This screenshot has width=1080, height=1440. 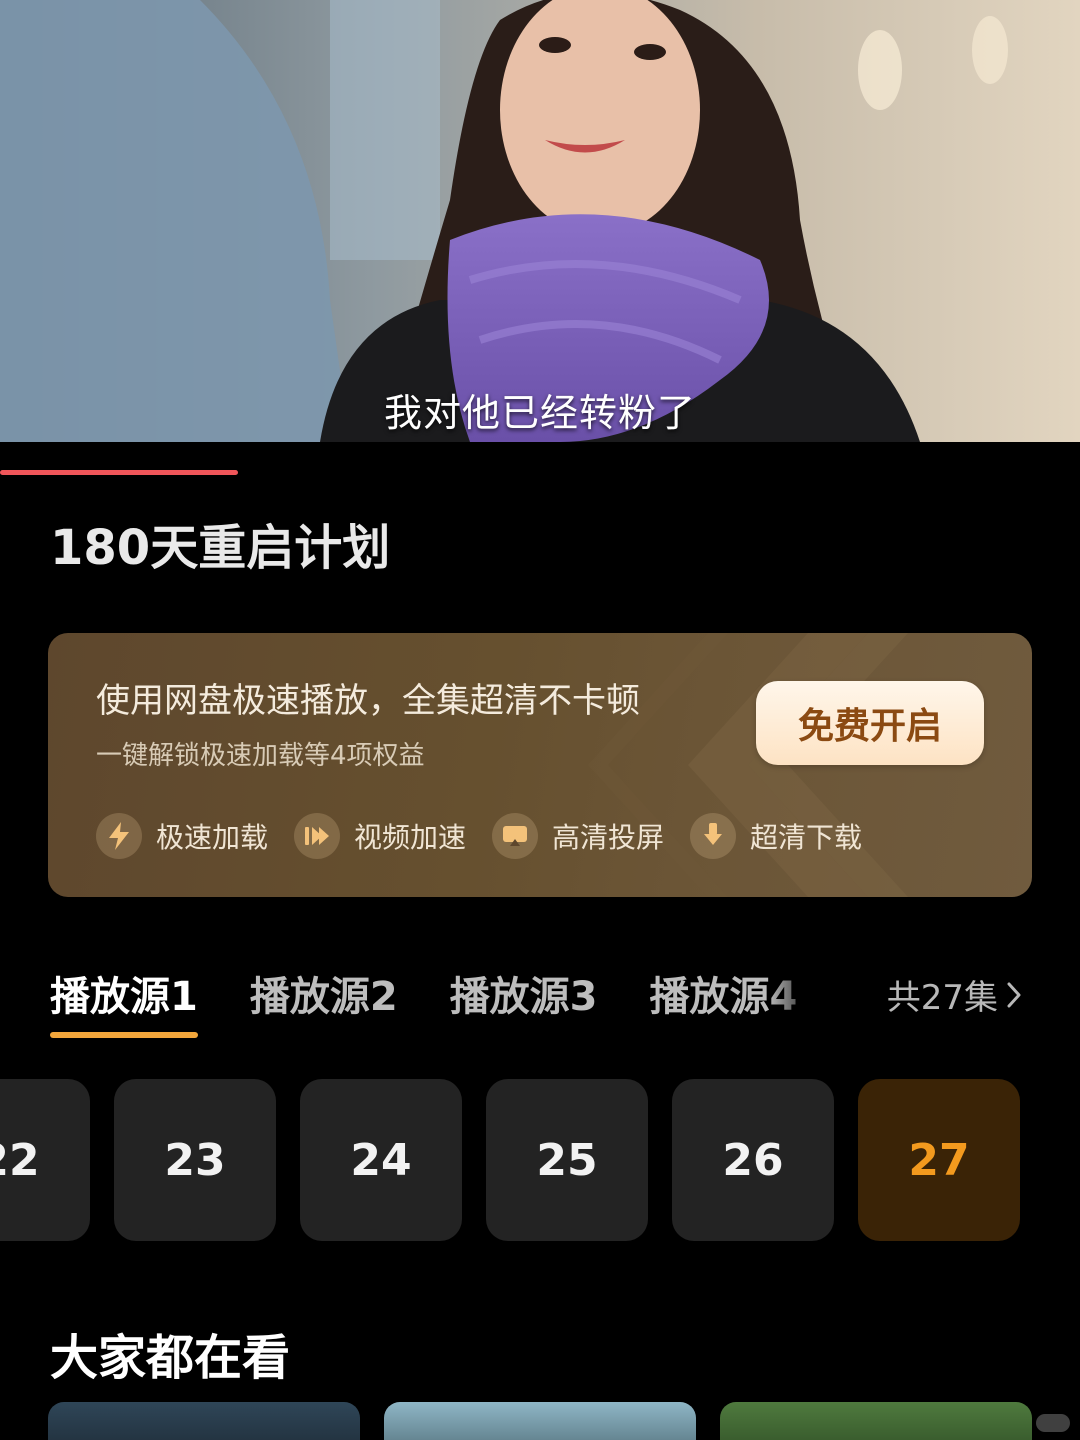 I want to click on perk-label: 极速加载, so click(x=212, y=837).